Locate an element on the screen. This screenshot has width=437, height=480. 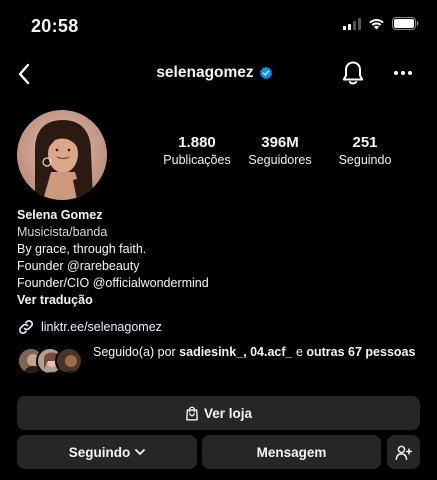
bio-line: By grace, through faith. is located at coordinates (82, 249).